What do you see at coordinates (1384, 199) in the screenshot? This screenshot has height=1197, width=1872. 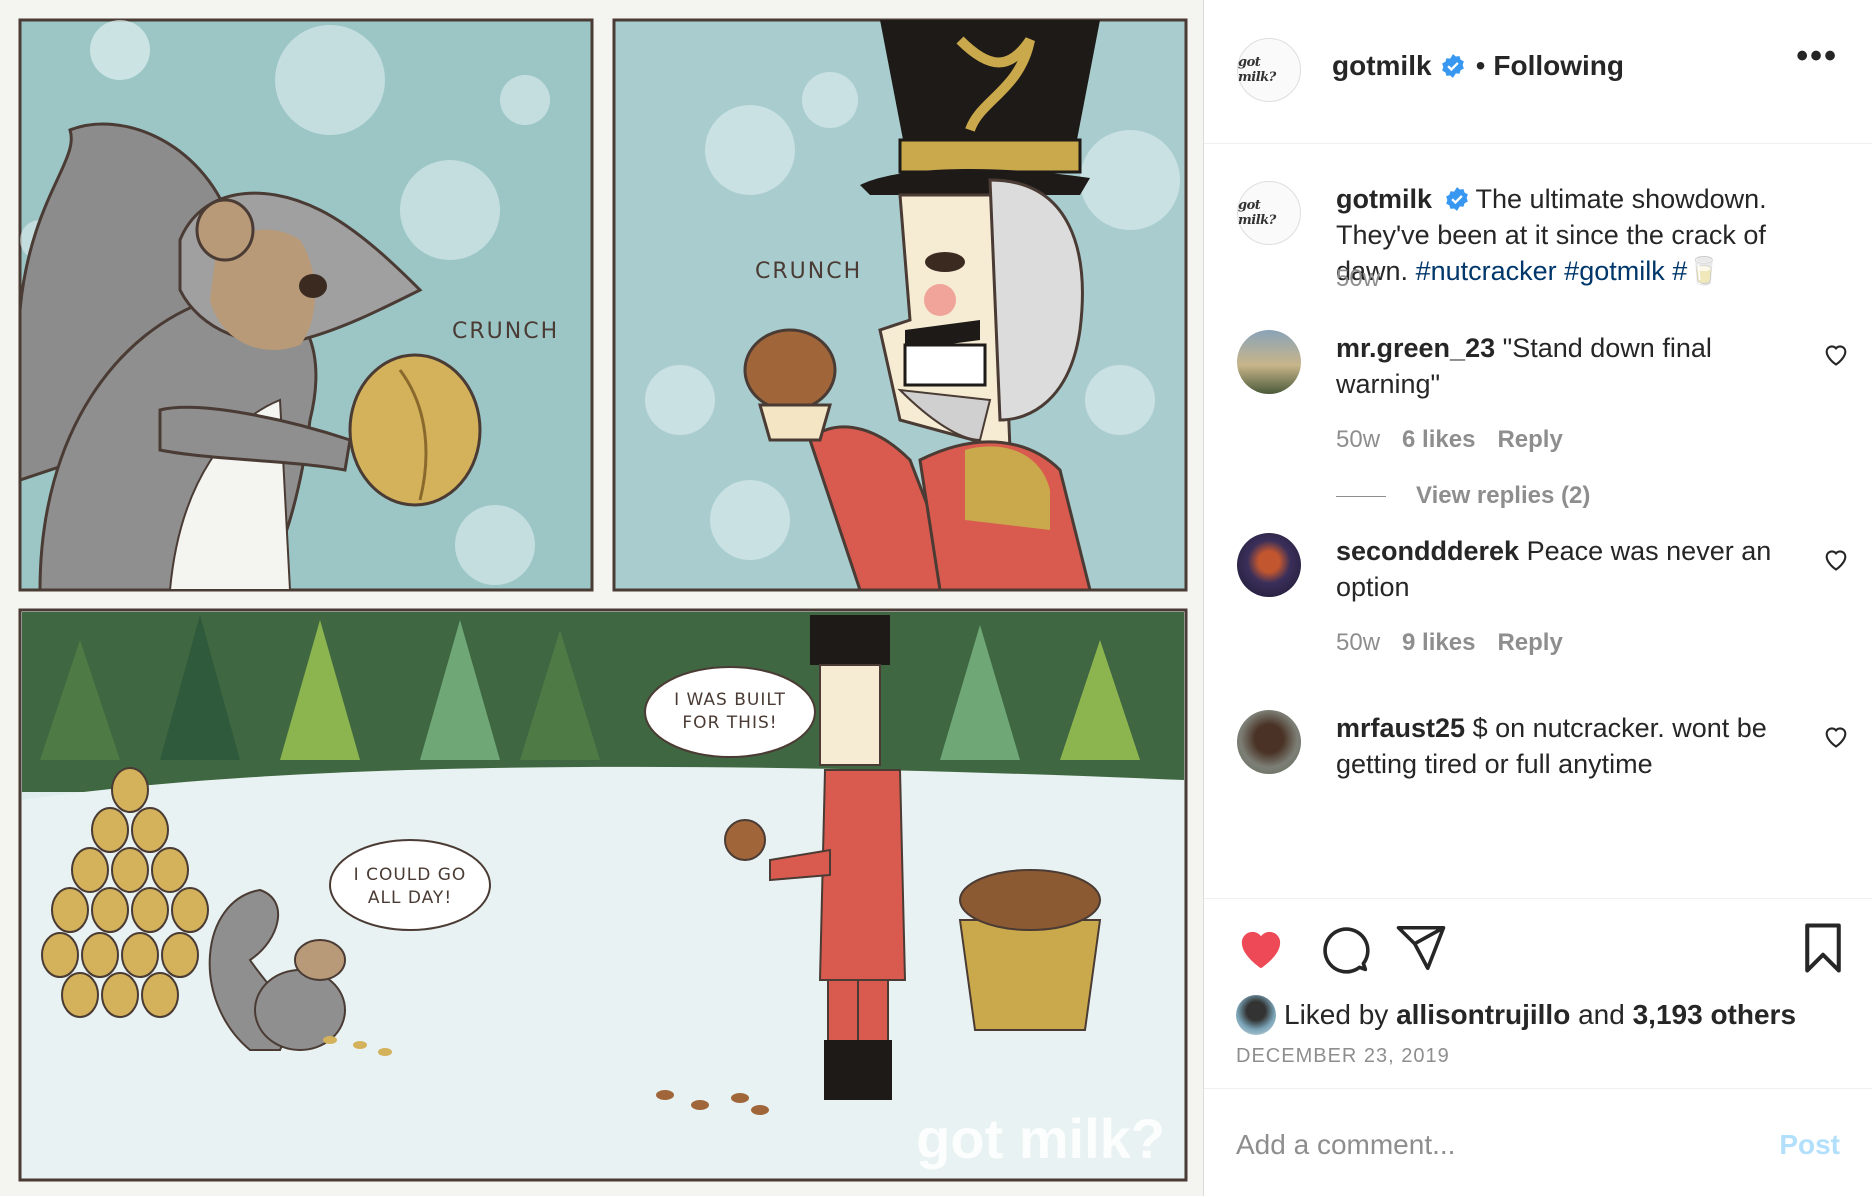 I see `caption-username: gotmilk` at bounding box center [1384, 199].